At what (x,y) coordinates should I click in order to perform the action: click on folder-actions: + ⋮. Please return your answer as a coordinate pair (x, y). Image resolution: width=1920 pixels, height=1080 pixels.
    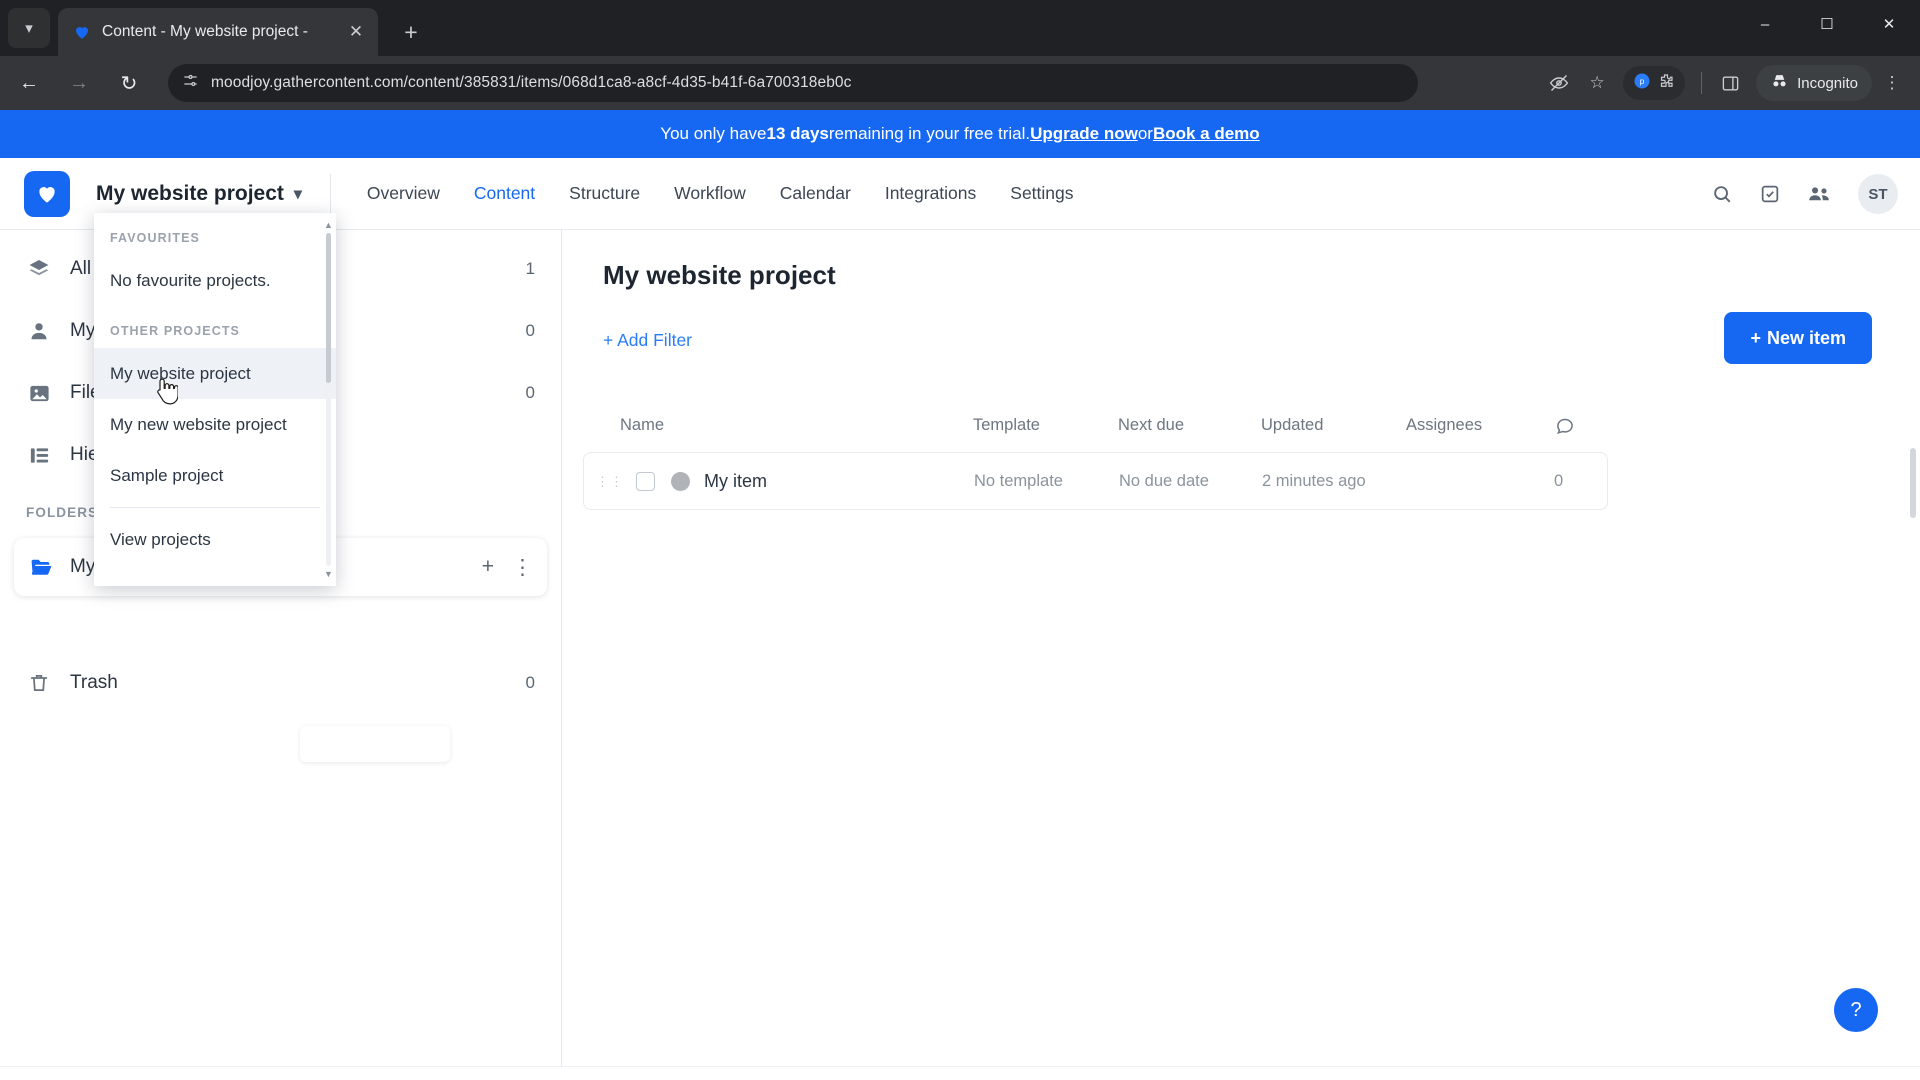
    Looking at the image, I should click on (507, 567).